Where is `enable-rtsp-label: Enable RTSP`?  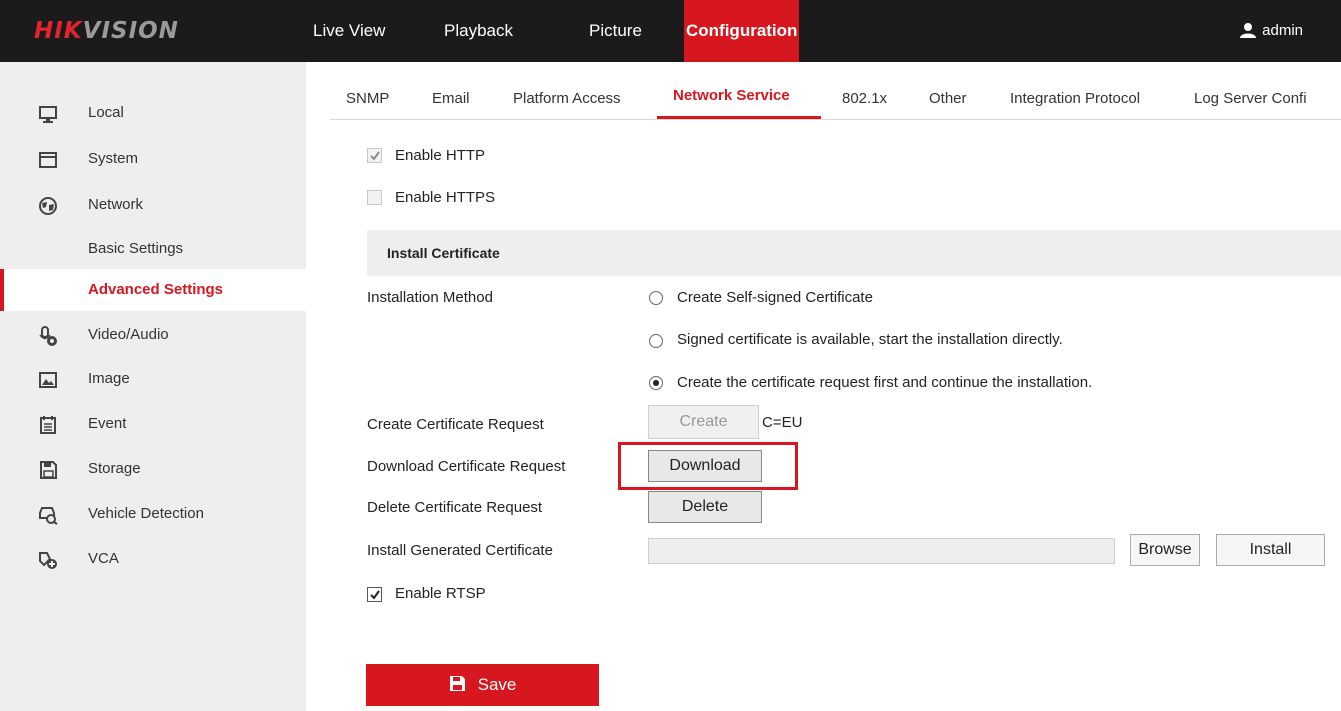 enable-rtsp-label: Enable RTSP is located at coordinates (440, 593).